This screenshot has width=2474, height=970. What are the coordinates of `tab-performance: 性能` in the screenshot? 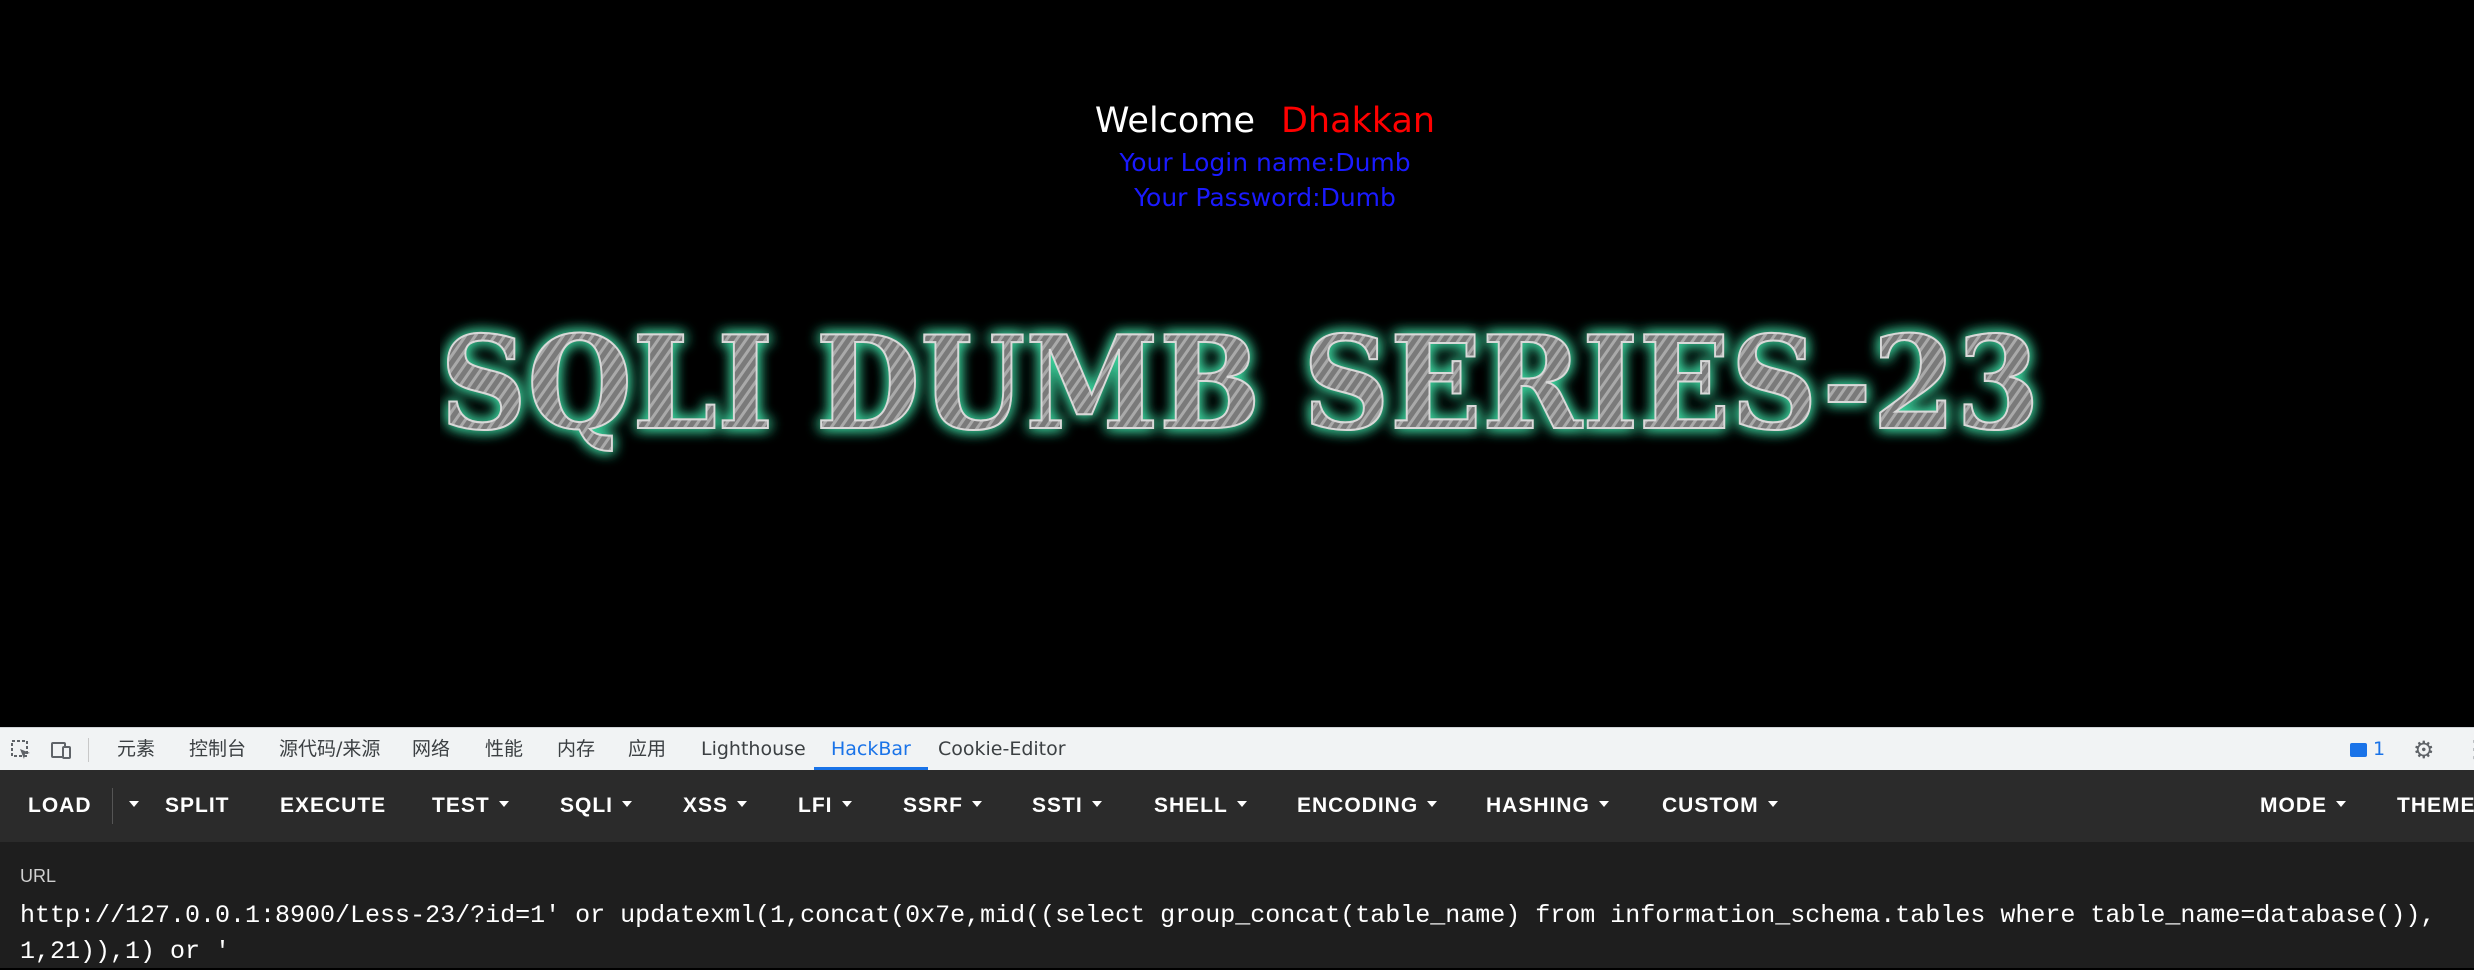 It's located at (504, 749).